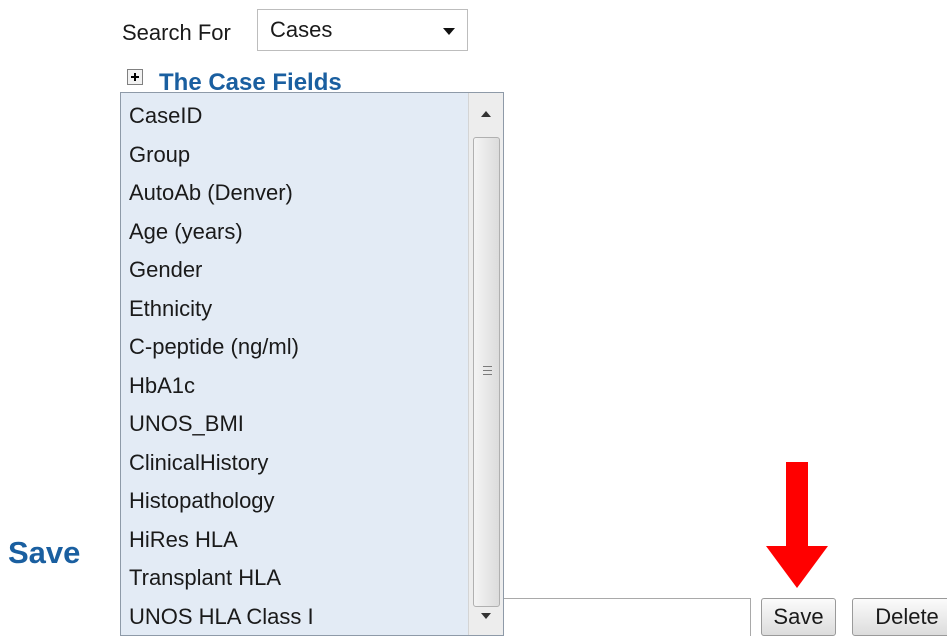 The image size is (947, 636). What do you see at coordinates (298, 544) in the screenshot?
I see `list-item: HiRes HLA` at bounding box center [298, 544].